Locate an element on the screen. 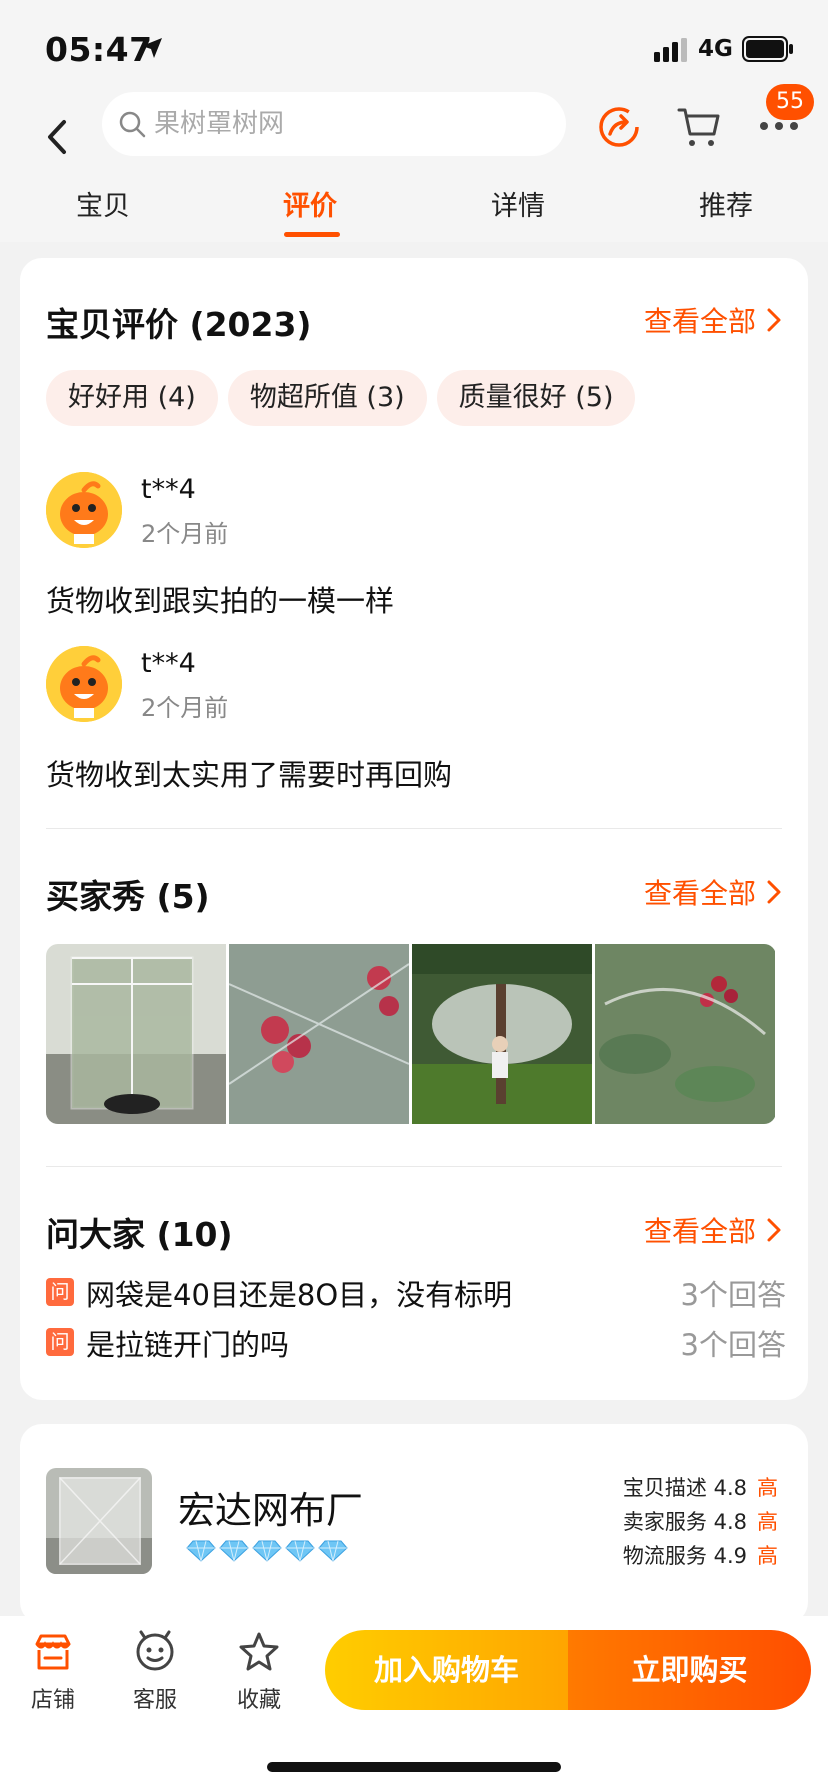  rating-label: 宝贝描述 4.8 is located at coordinates (684, 1488).